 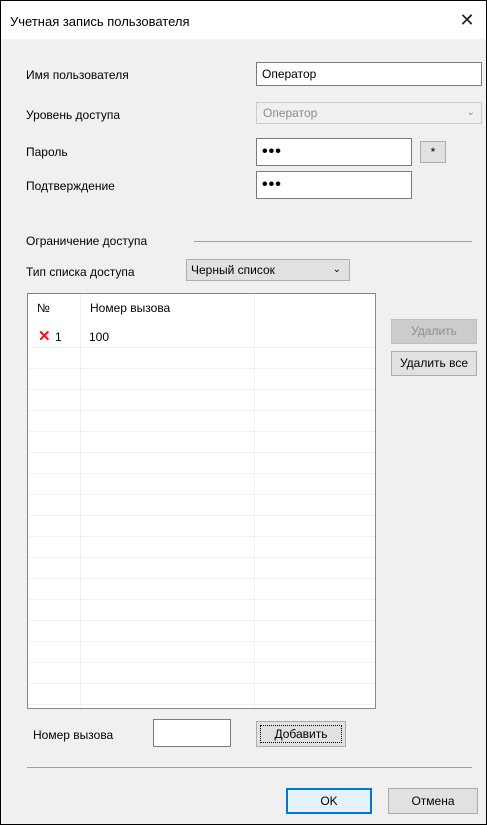 I want to click on password-input: •••, so click(x=334, y=152).